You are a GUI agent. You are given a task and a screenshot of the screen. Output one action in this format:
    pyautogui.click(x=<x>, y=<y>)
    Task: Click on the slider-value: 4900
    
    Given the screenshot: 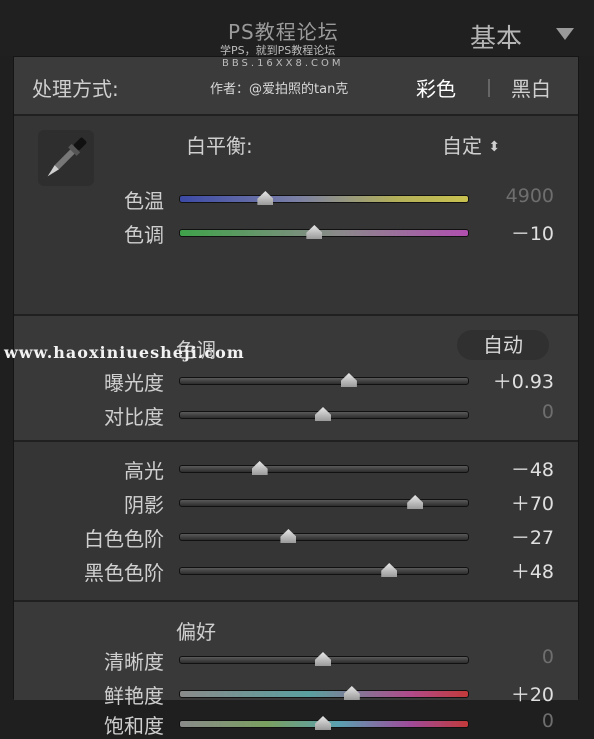 What is the action you would take?
    pyautogui.click(x=519, y=196)
    